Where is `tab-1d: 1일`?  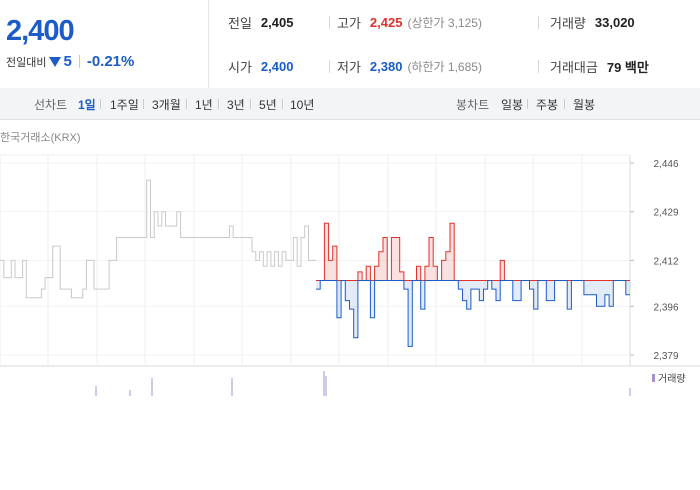 tab-1d: 1일 is located at coordinates (87, 104).